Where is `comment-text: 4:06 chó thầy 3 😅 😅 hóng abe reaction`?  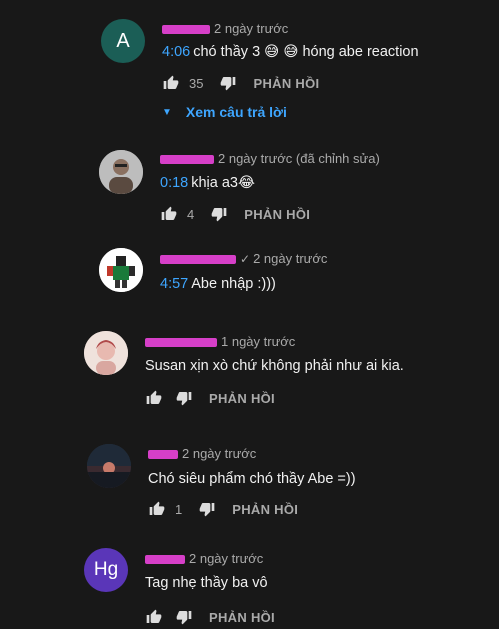
comment-text: 4:06 chó thầy 3 😅 😅 hóng abe reaction is located at coordinates (290, 52).